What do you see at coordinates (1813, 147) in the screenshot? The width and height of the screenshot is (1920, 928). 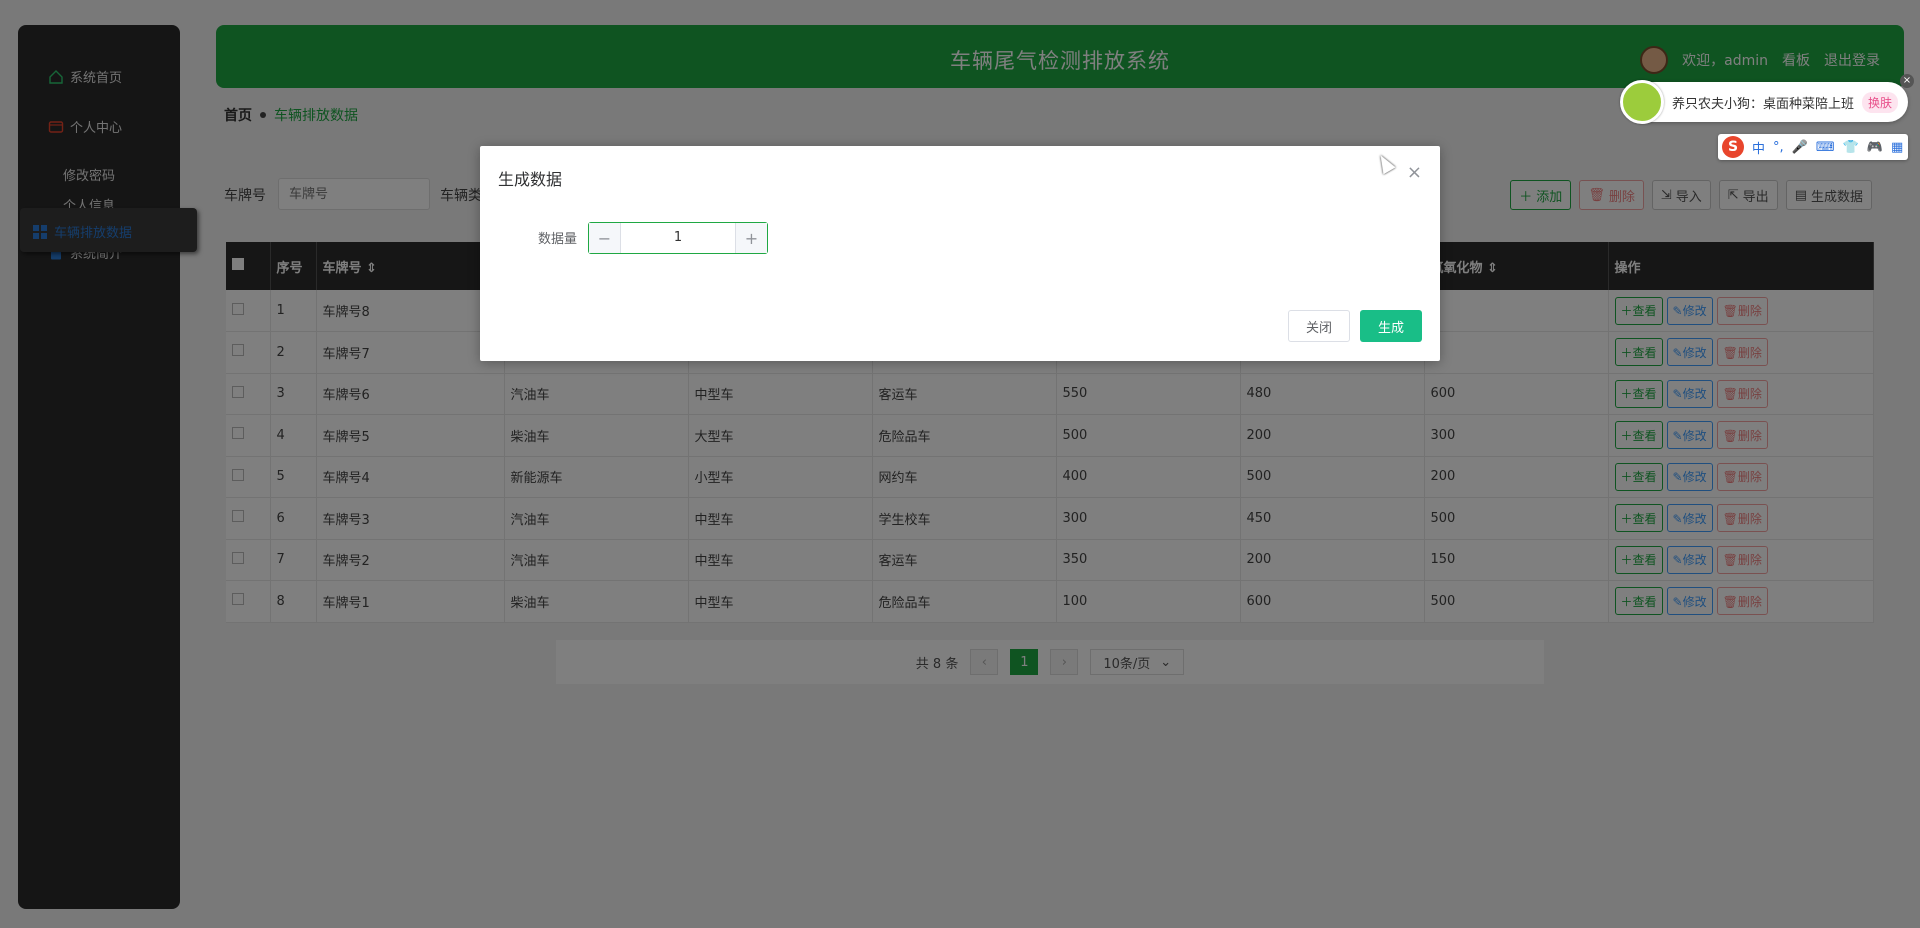 I see `ime-toolbar: S 中 °, 🎤 ⌨ 👕 🎮 ▦` at bounding box center [1813, 147].